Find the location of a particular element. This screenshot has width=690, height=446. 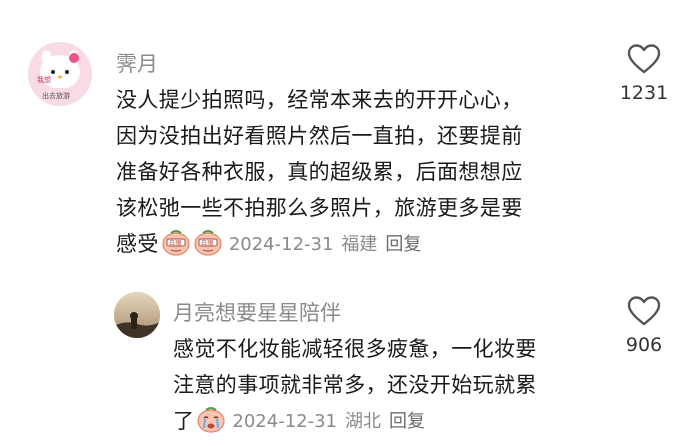

comment-line: 了 is located at coordinates (184, 421).